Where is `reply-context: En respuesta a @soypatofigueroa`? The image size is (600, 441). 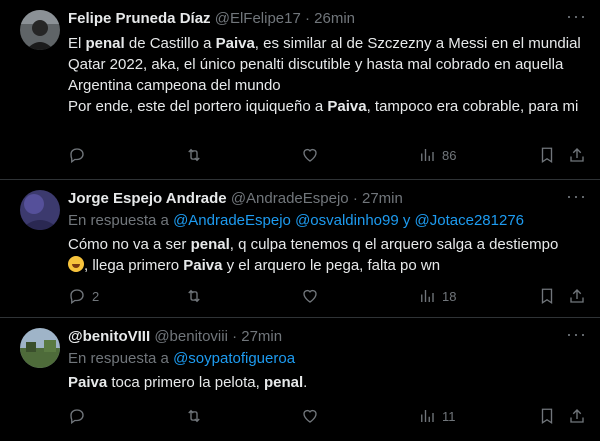
reply-context: En respuesta a @soypatofigueroa is located at coordinates (181, 359).